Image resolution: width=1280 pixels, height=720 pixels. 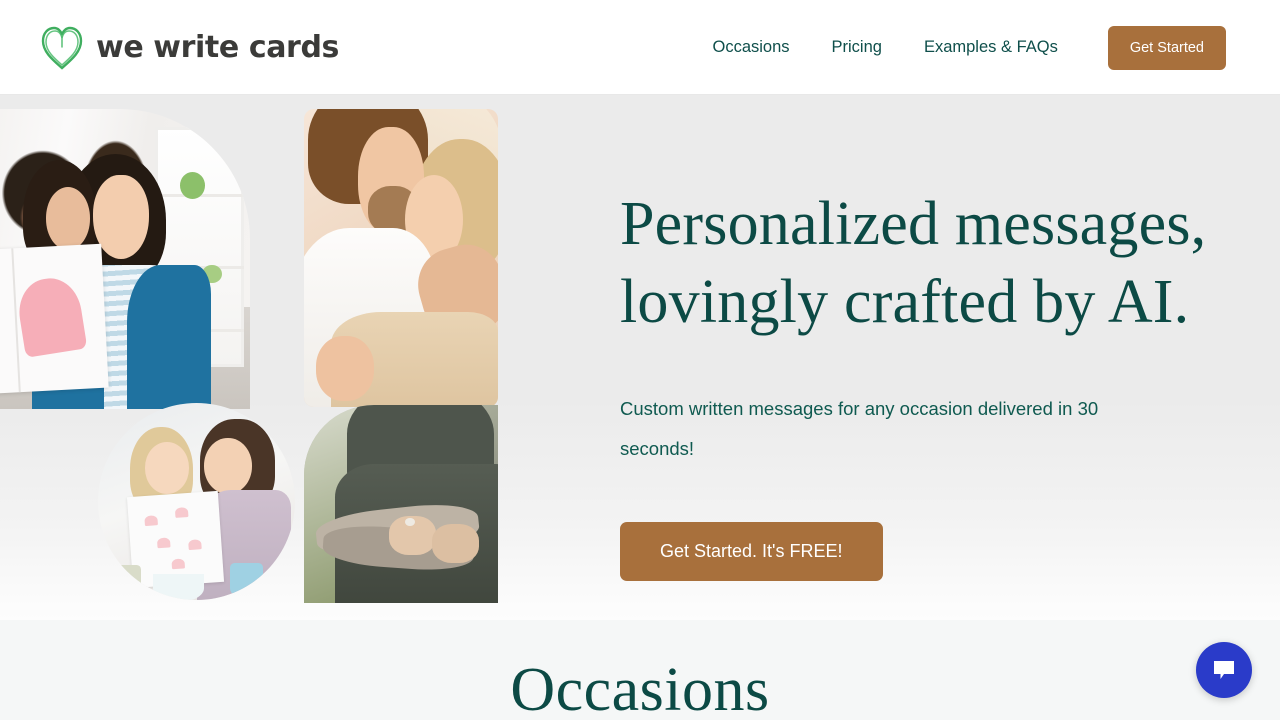 I want to click on nav-item-occasions: Occasions, so click(x=750, y=47).